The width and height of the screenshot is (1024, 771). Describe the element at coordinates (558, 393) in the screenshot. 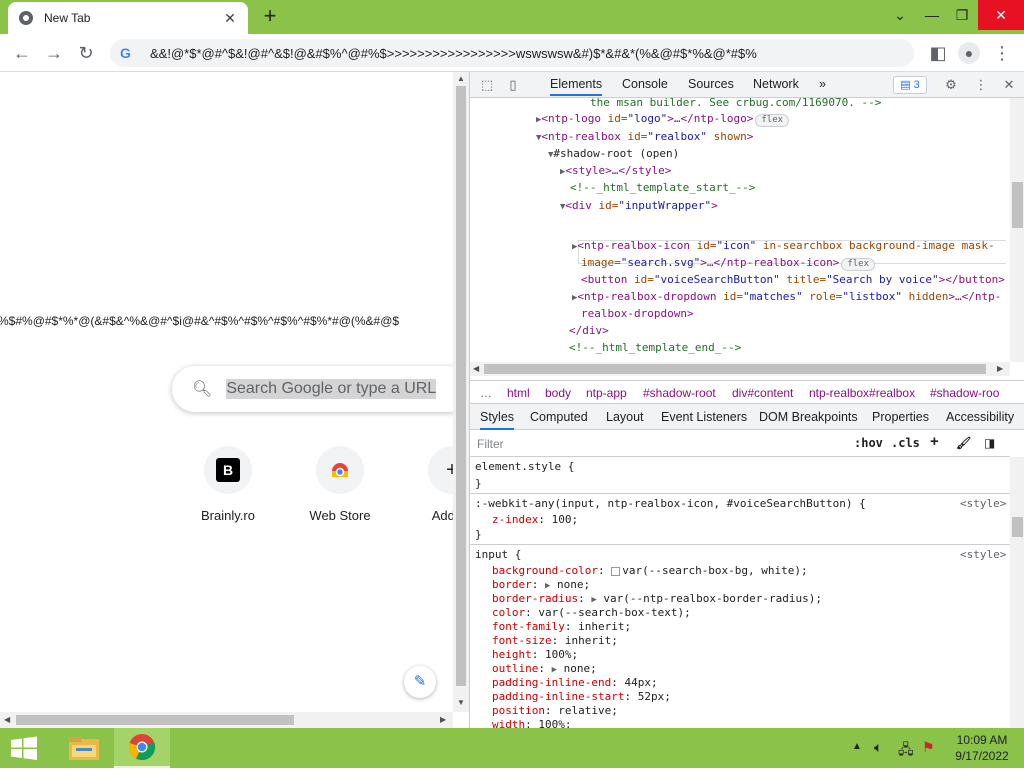

I see `breadcrumb-body: body` at that location.